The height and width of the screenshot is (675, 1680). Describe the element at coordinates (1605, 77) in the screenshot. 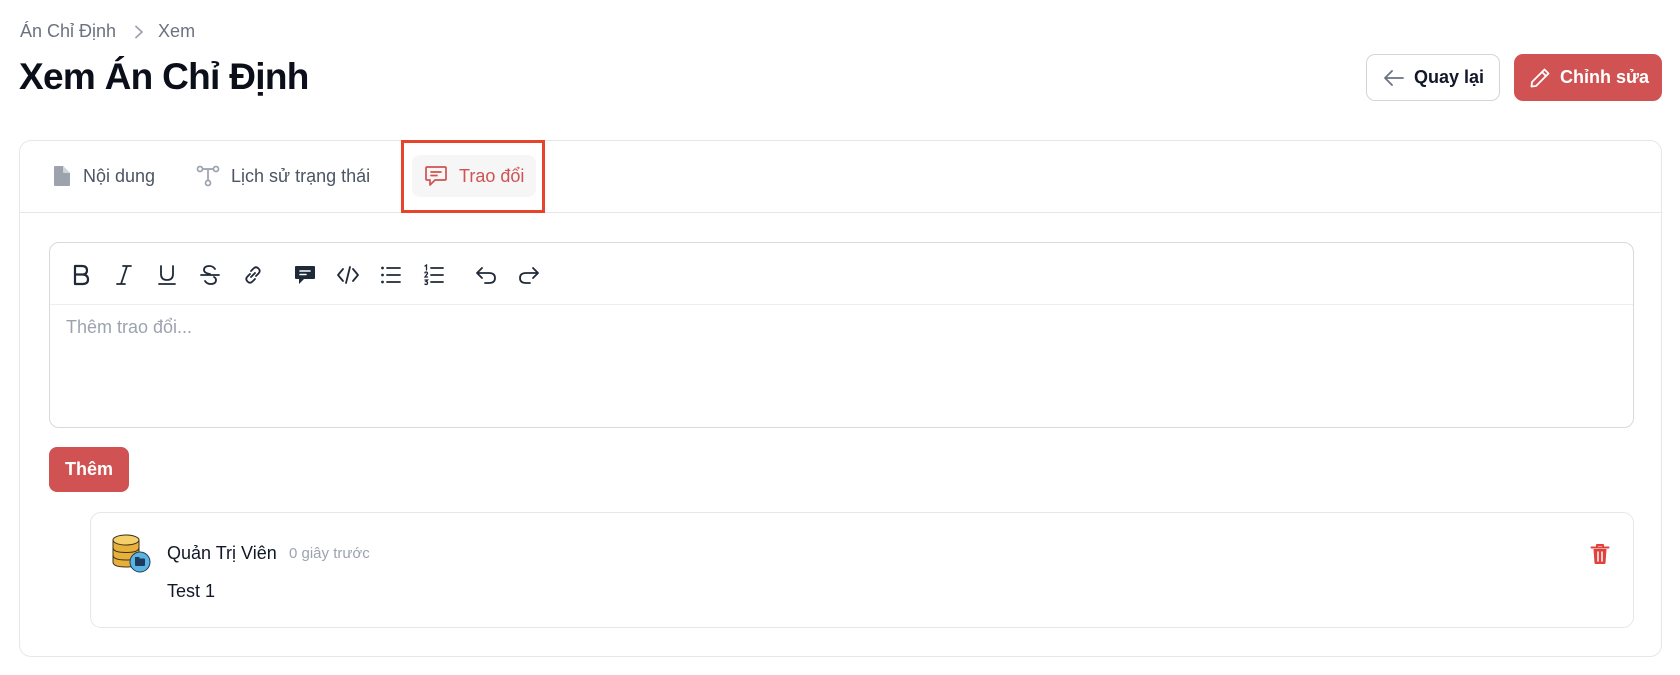

I see `edit-button-label: Chỉnh sửa` at that location.